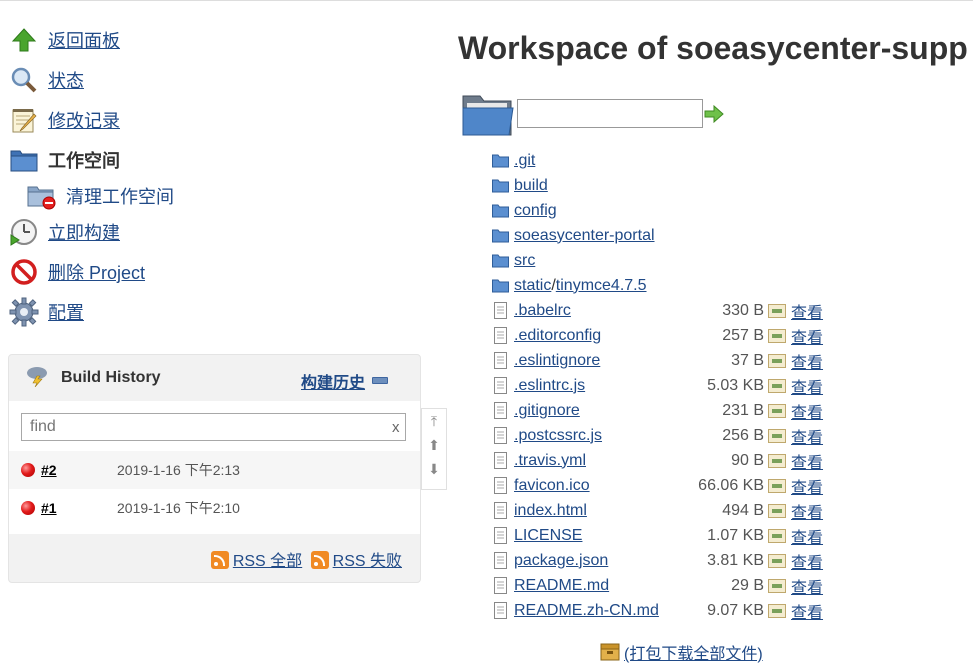 This screenshot has width=973, height=671. What do you see at coordinates (557, 336) in the screenshot?
I see `file-link: .editorconfig` at bounding box center [557, 336].